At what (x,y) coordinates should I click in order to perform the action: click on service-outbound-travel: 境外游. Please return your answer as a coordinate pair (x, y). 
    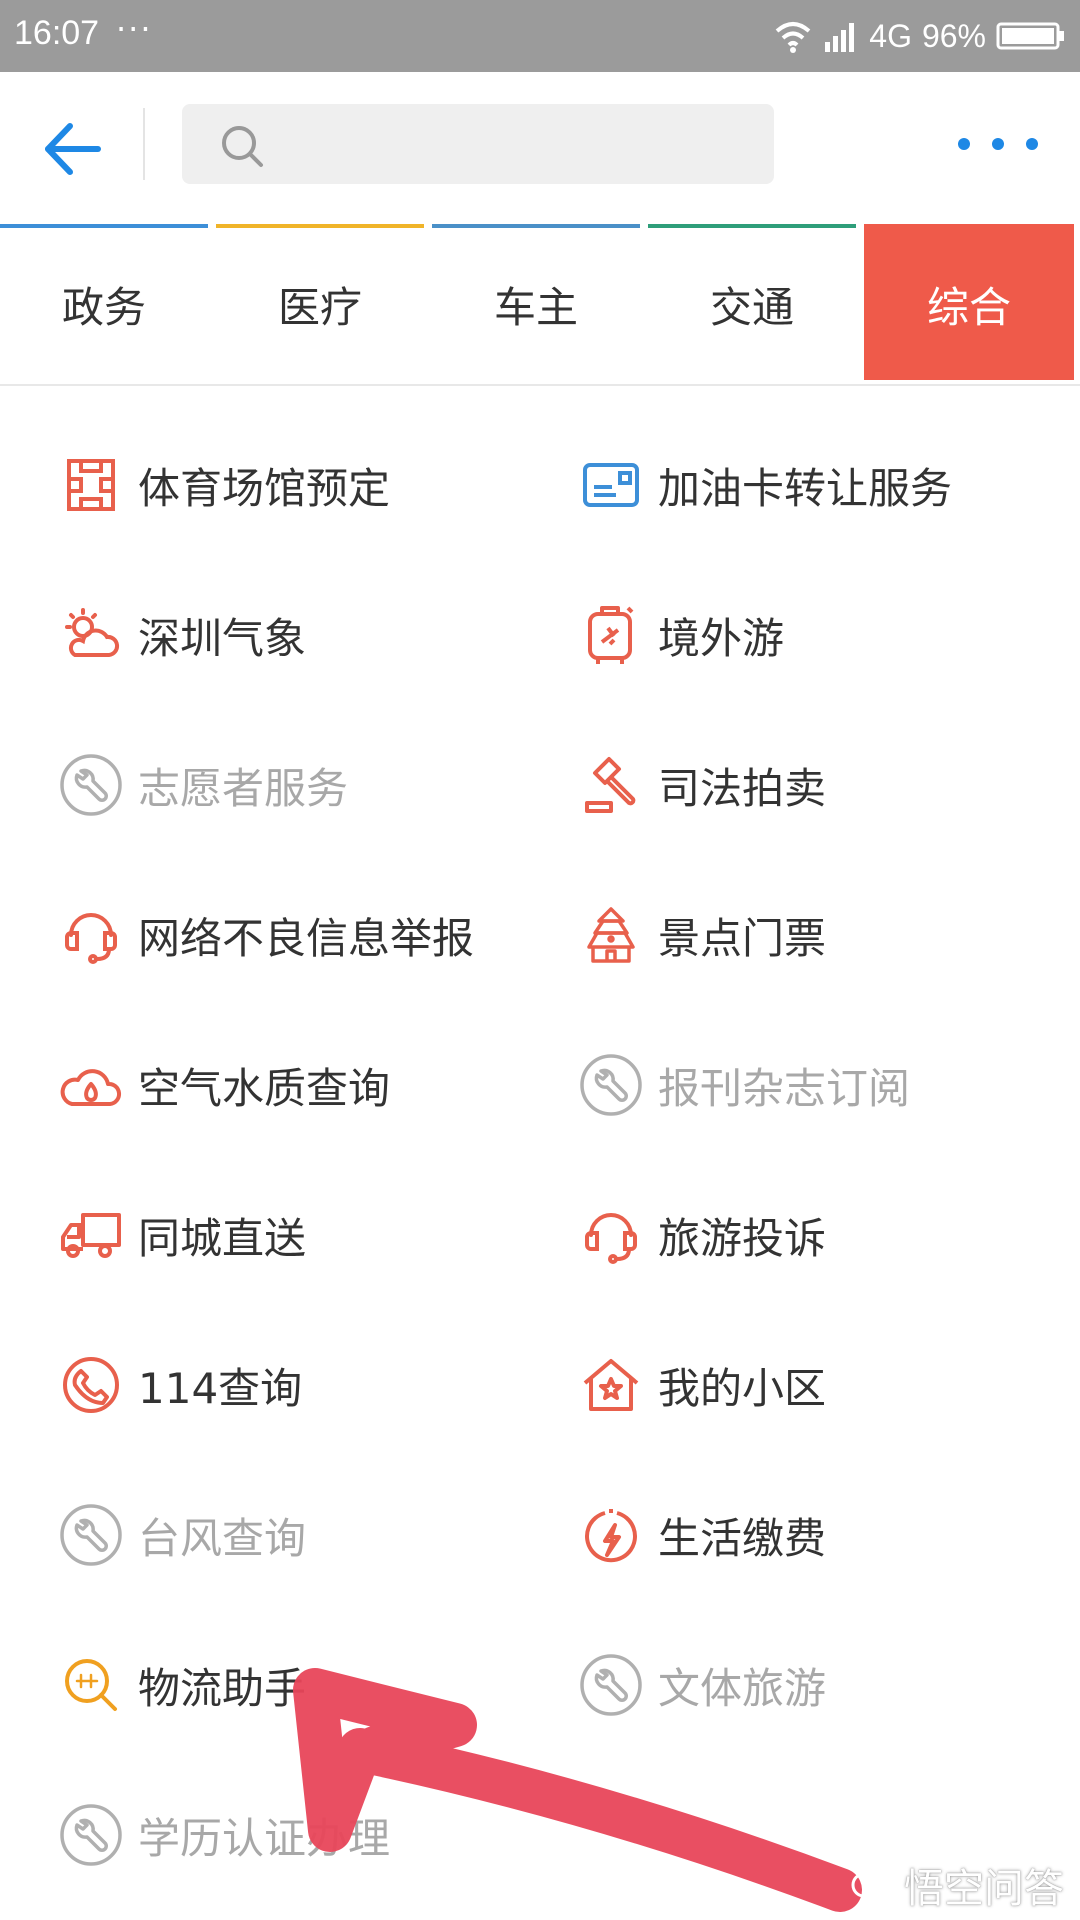
    Looking at the image, I should click on (681, 635).